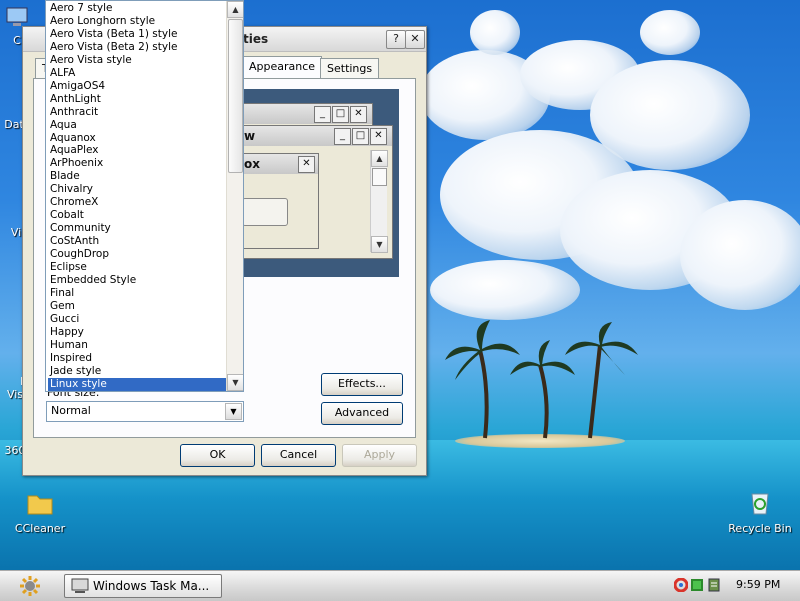 The height and width of the screenshot is (601, 800). Describe the element at coordinates (138, 21) in the screenshot. I see `style-list-item: Aero Longhorn style` at that location.